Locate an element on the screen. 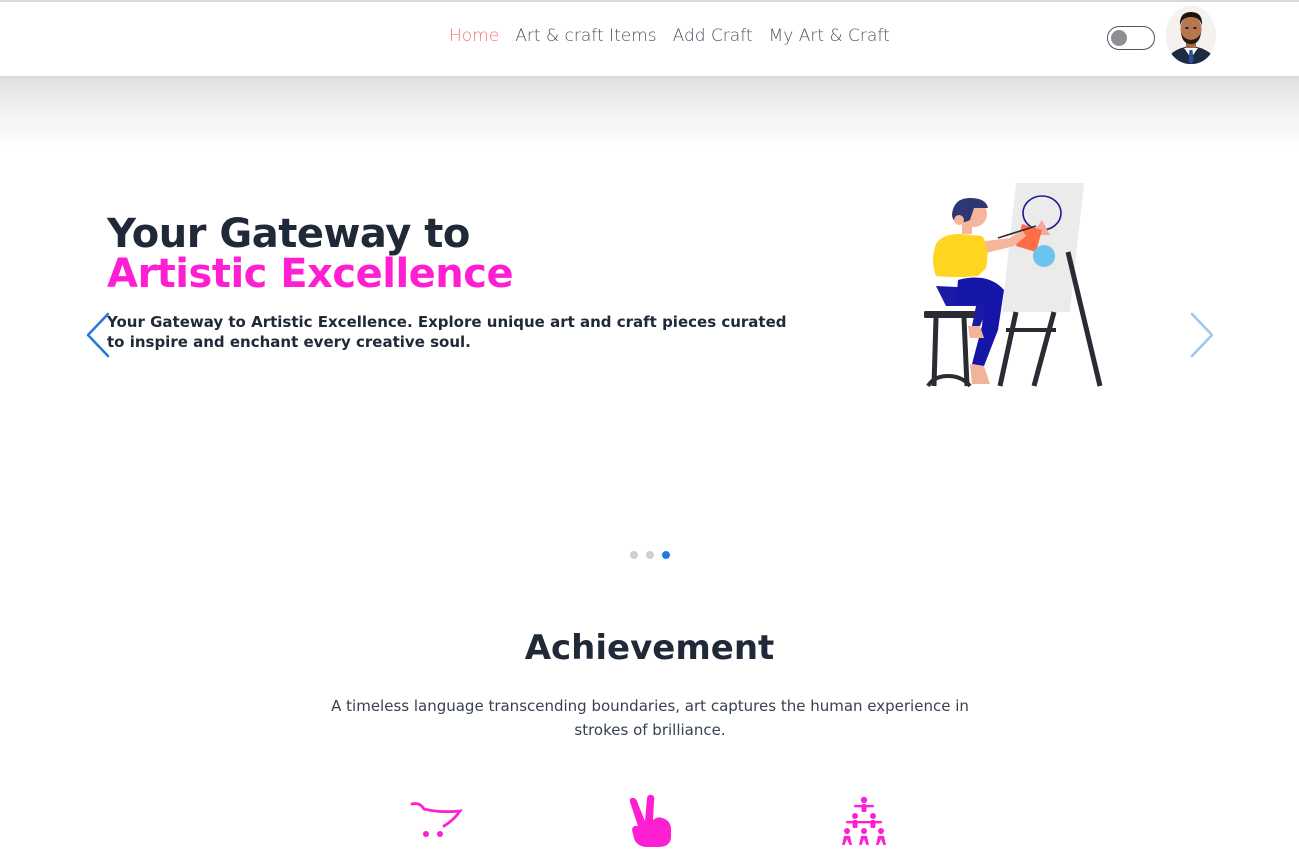 This screenshot has height=864, width=1299. slider-next-button is located at coordinates (1203, 336).